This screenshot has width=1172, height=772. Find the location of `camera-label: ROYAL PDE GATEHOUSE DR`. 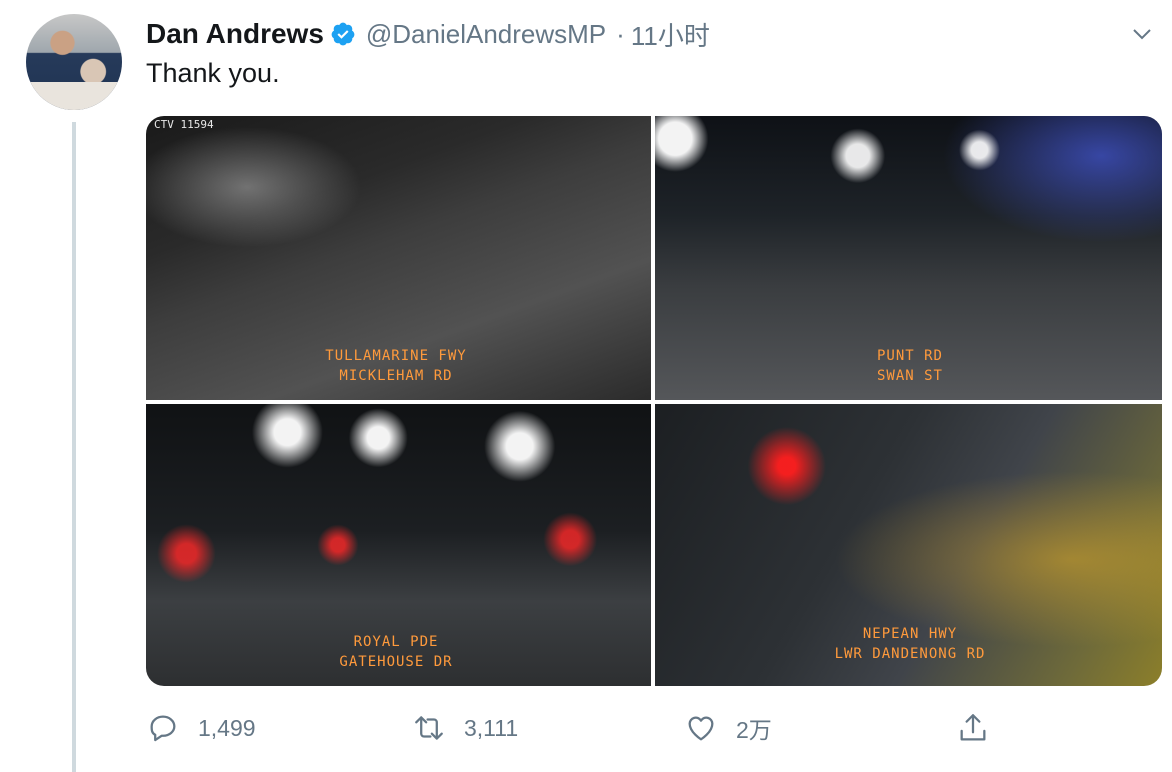

camera-label: ROYAL PDE GATEHOUSE DR is located at coordinates (396, 652).